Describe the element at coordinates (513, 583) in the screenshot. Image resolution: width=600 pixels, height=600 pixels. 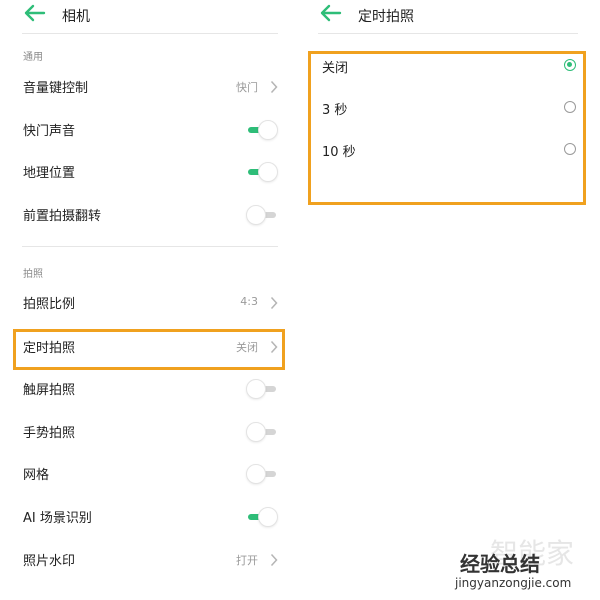
I see `watermark-url: jingyanzongjie.com` at that location.